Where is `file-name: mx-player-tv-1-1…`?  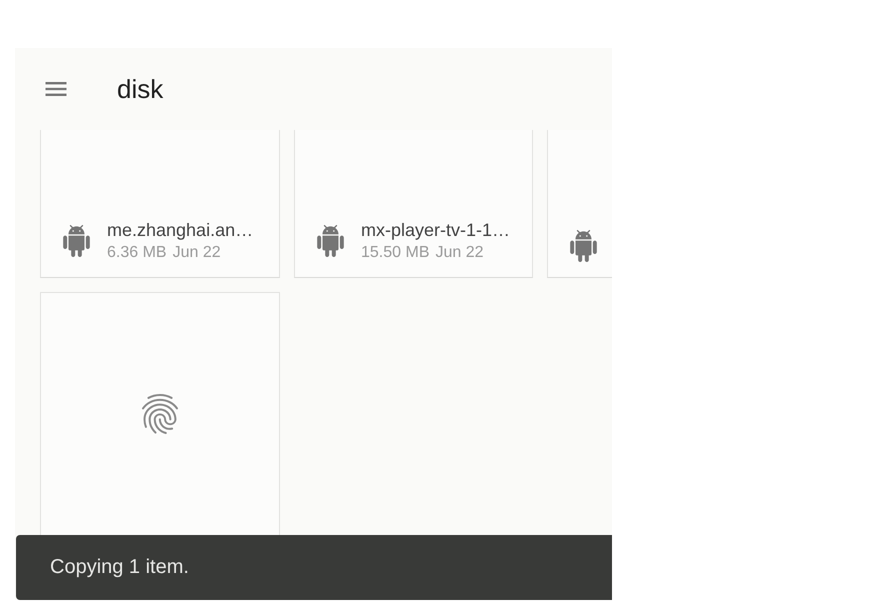
file-name: mx-player-tv-1-1… is located at coordinates (435, 230).